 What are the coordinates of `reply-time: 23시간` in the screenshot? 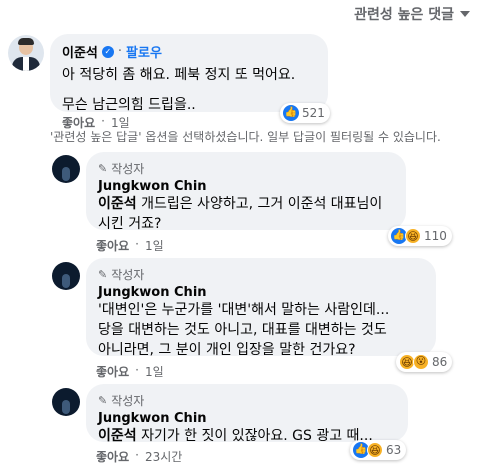 It's located at (163, 456).